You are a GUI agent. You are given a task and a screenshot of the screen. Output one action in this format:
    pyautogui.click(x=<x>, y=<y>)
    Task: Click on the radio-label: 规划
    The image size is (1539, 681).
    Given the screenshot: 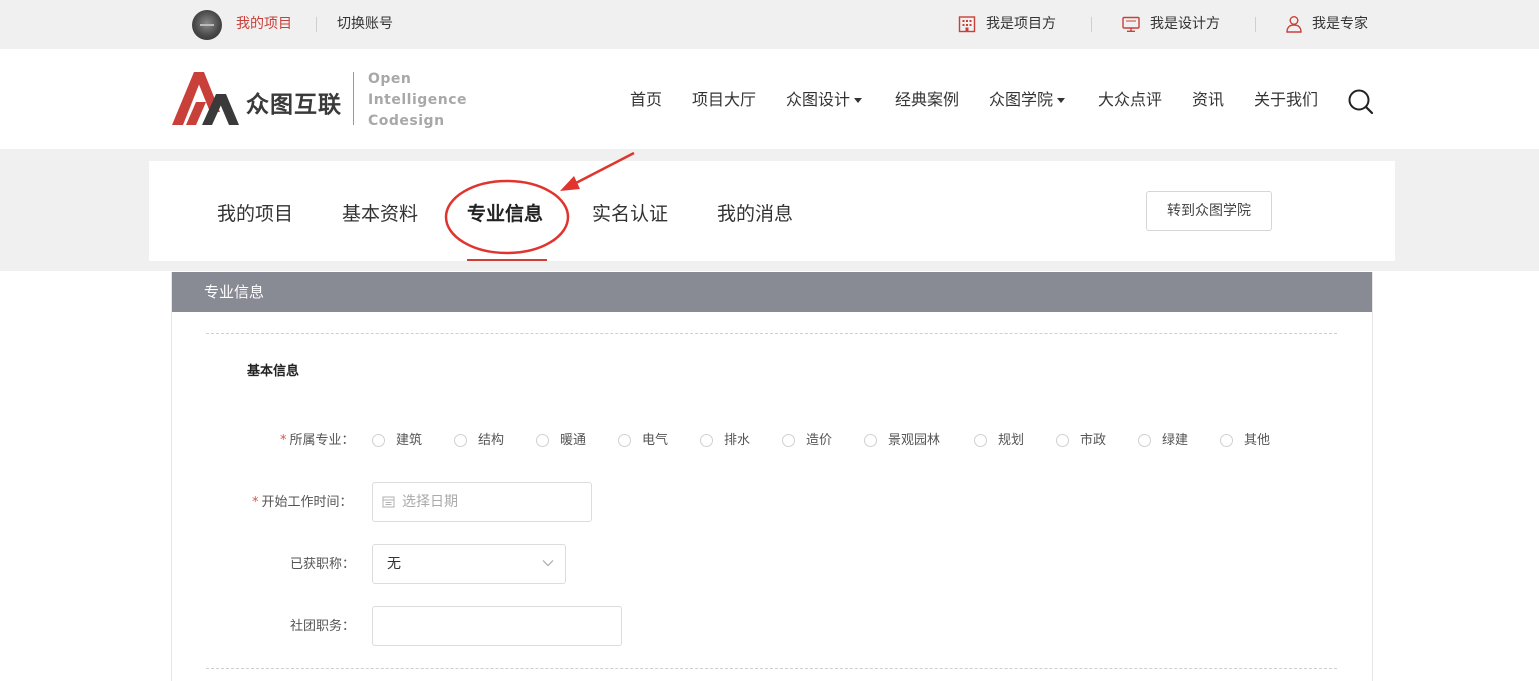 What is the action you would take?
    pyautogui.click(x=1011, y=440)
    